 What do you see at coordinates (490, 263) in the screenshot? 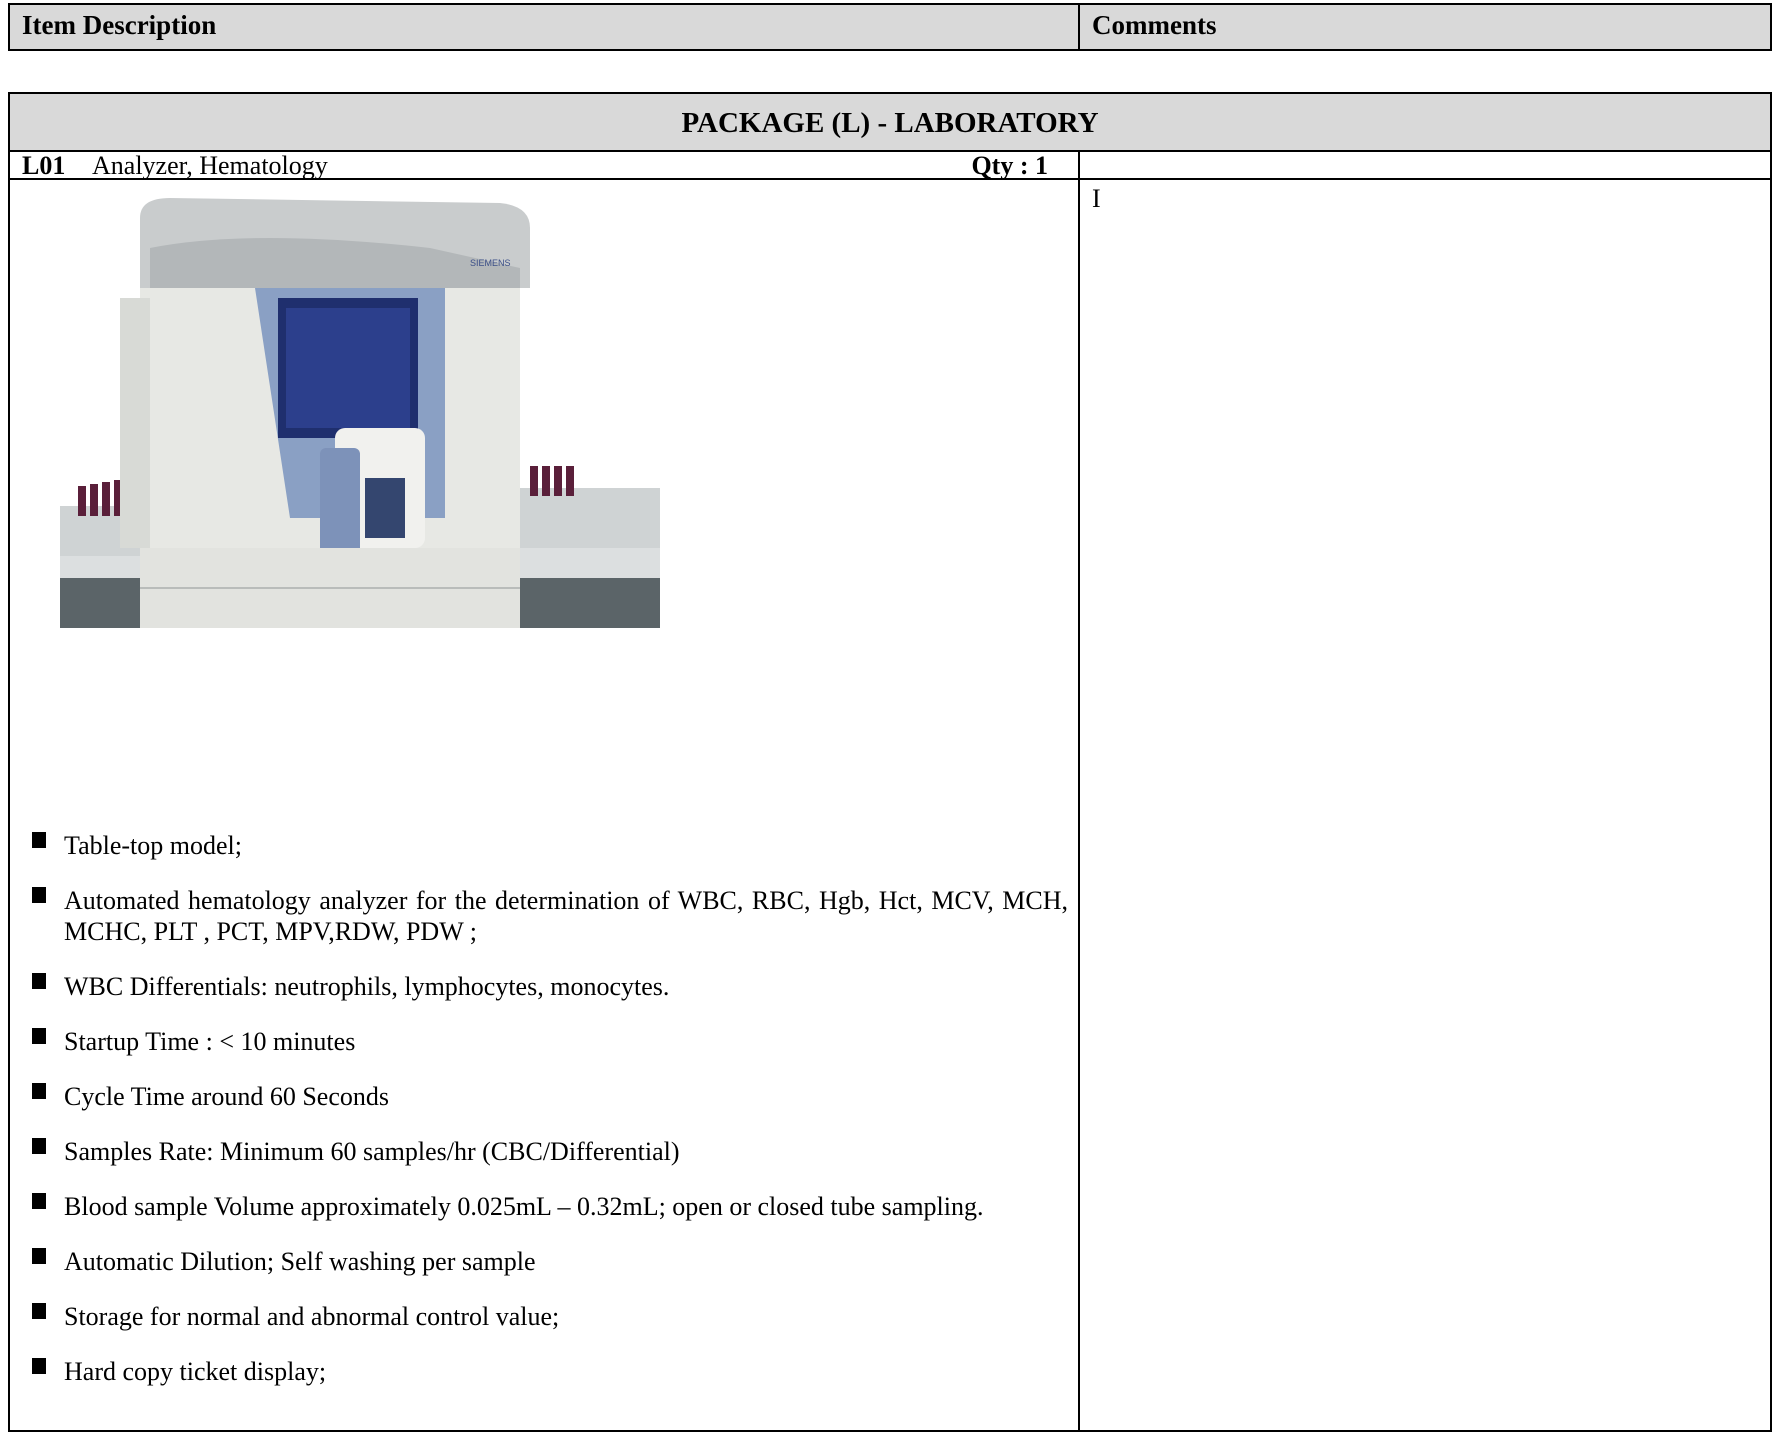
I see `brand-label: SIEMENS` at bounding box center [490, 263].